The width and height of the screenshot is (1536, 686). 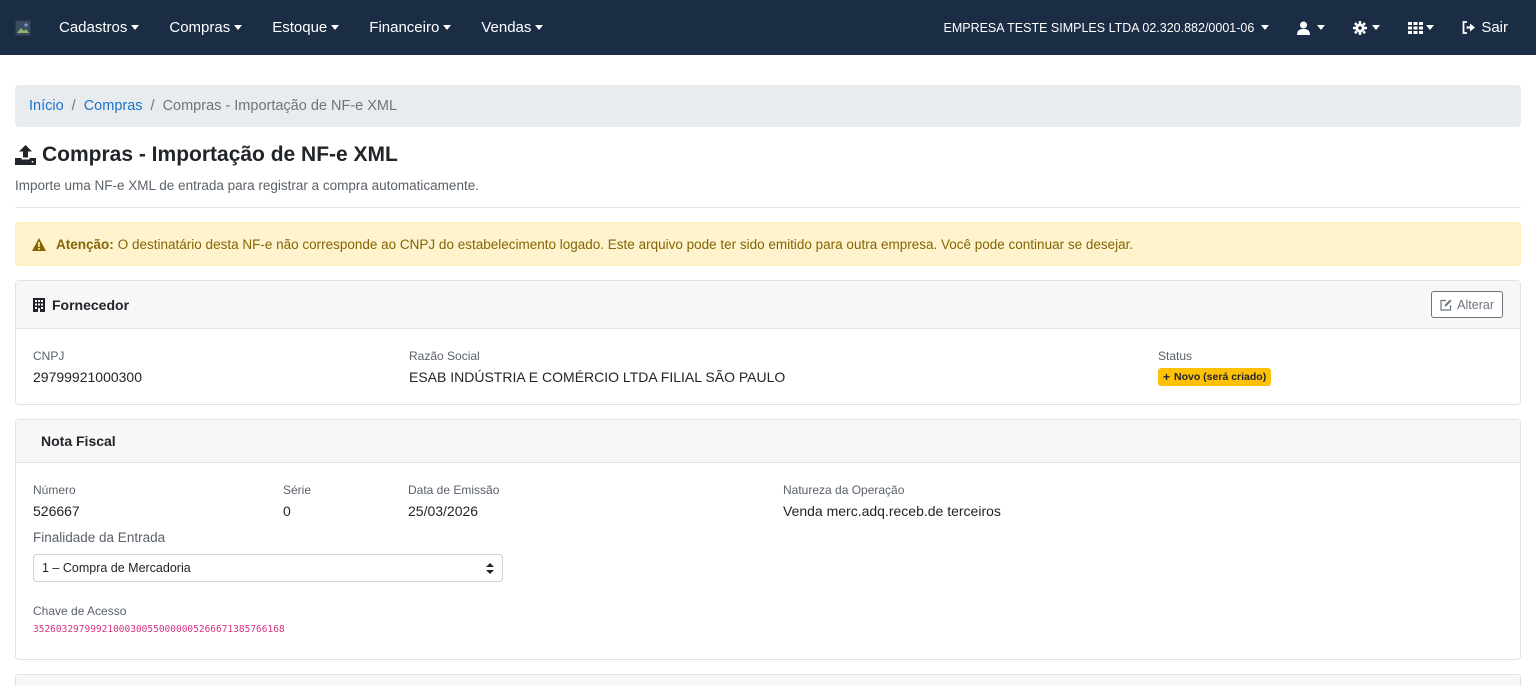 I want to click on nav-estoque: Estoque, so click(x=306, y=27).